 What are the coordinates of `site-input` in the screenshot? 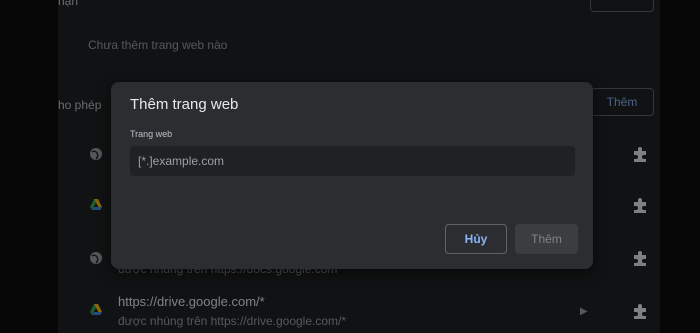 It's located at (352, 161).